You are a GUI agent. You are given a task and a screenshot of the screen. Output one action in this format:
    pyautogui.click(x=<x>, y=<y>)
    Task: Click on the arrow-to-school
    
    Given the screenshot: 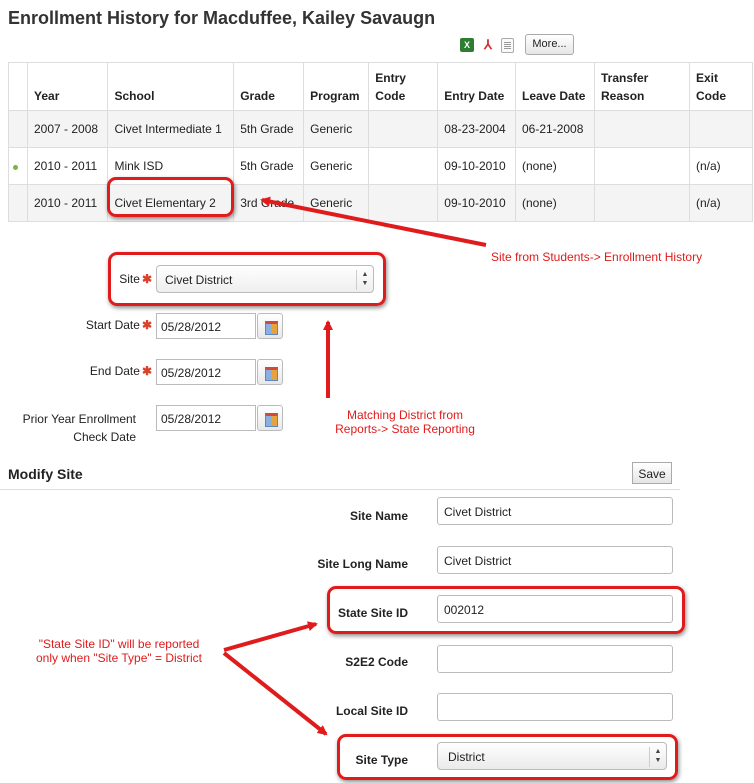 What is the action you would take?
    pyautogui.click(x=373, y=221)
    